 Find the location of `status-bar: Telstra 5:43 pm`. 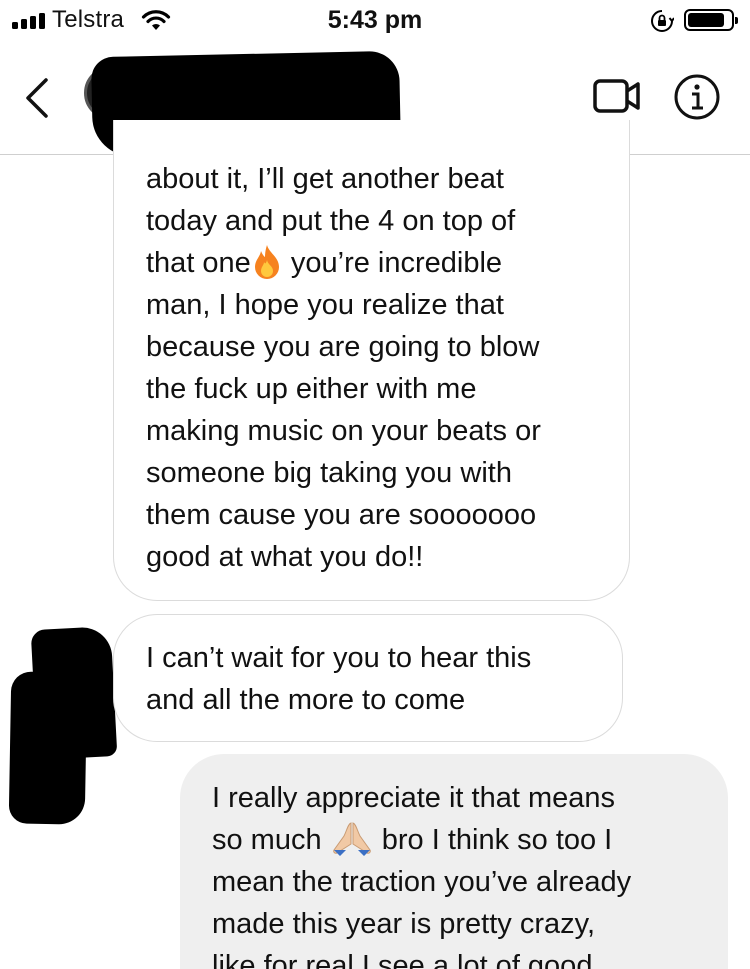

status-bar: Telstra 5:43 pm is located at coordinates (375, 20).